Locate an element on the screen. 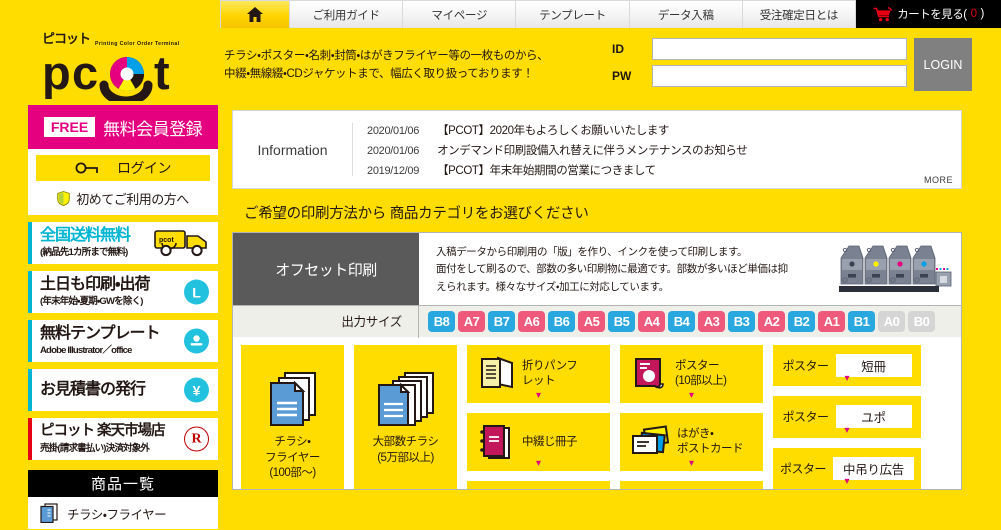  banner-free-shipping: 全国送料無料 (納品先1カ所まで無料) pcot is located at coordinates (123, 243).